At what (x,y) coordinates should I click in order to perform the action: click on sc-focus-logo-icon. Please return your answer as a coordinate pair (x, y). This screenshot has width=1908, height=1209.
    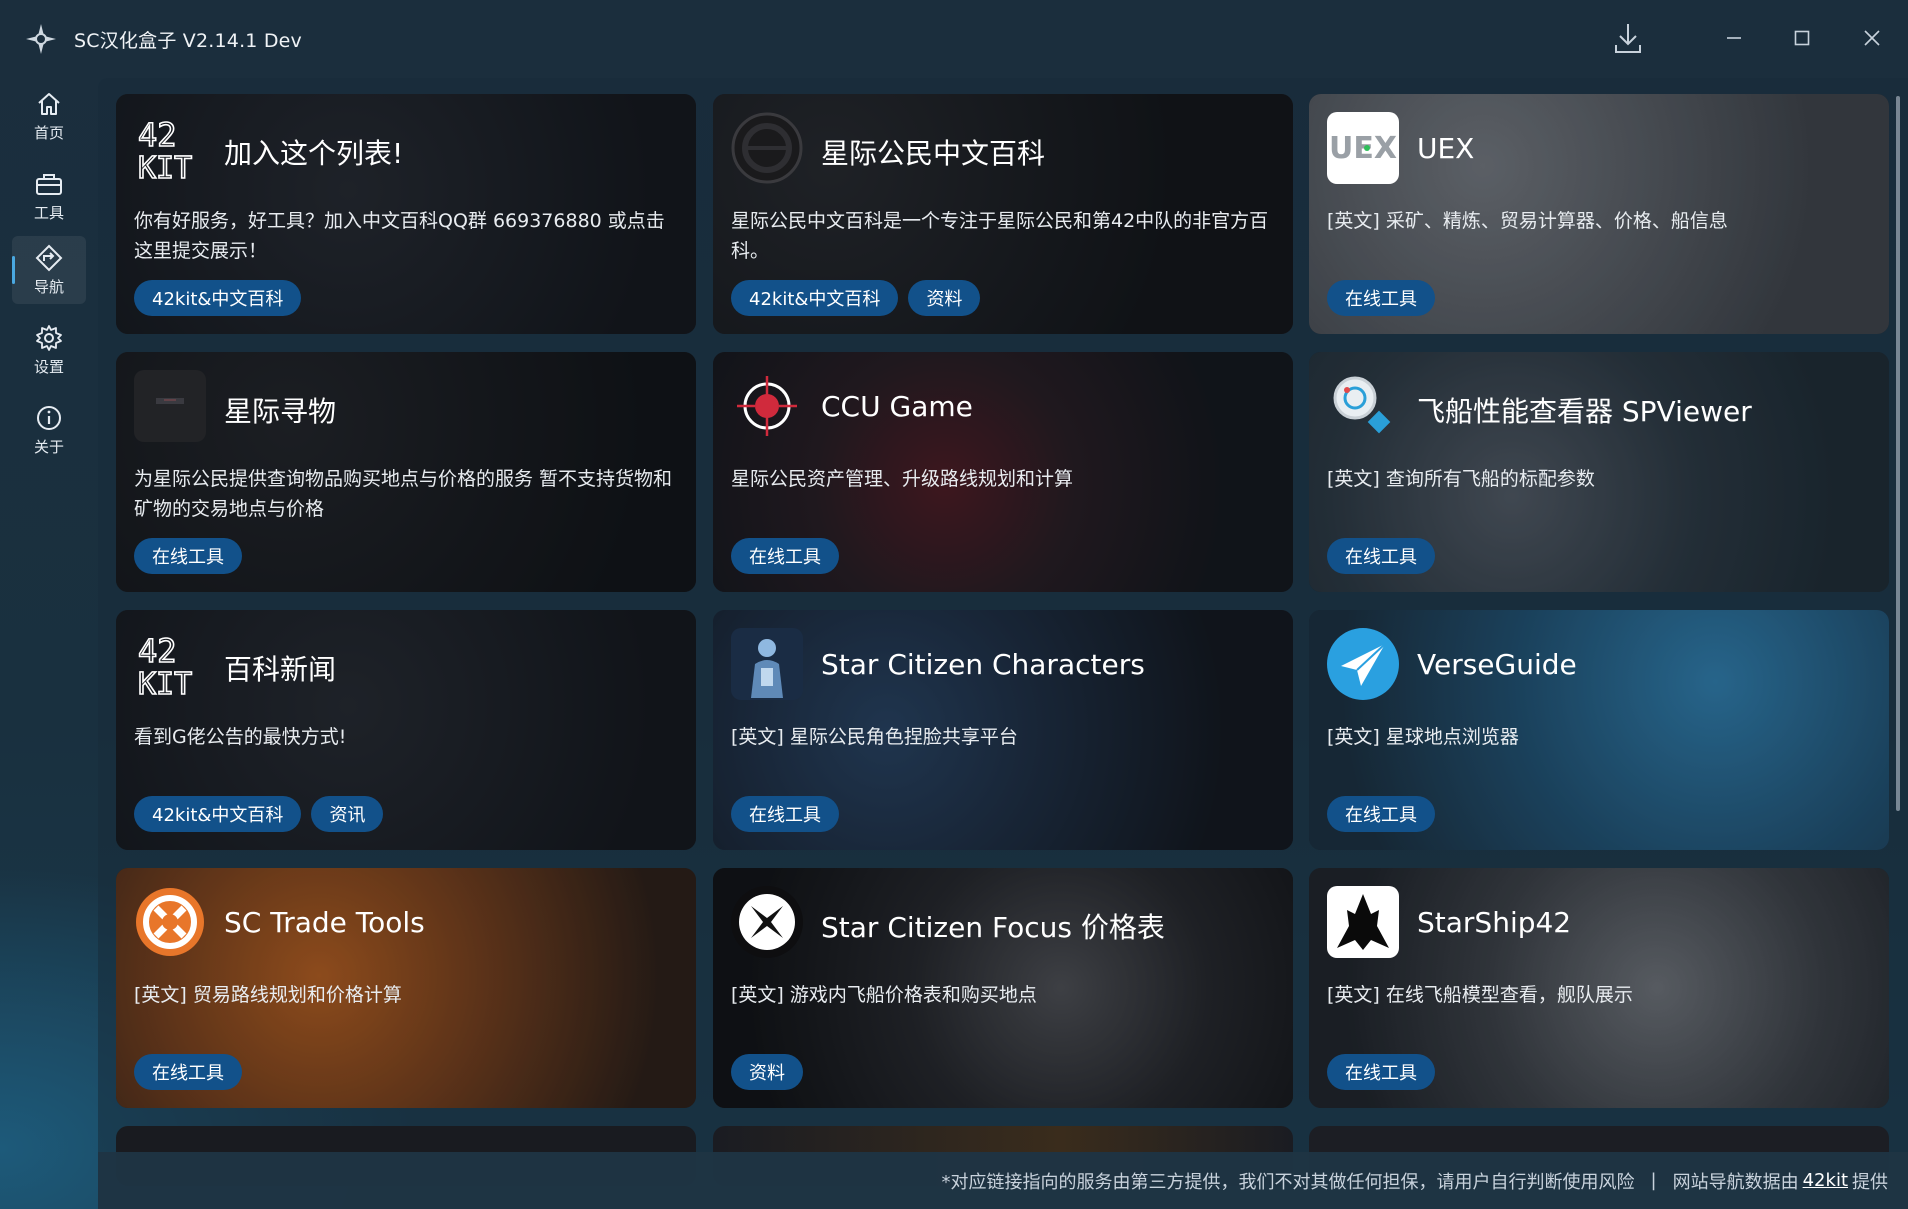
    Looking at the image, I should click on (767, 922).